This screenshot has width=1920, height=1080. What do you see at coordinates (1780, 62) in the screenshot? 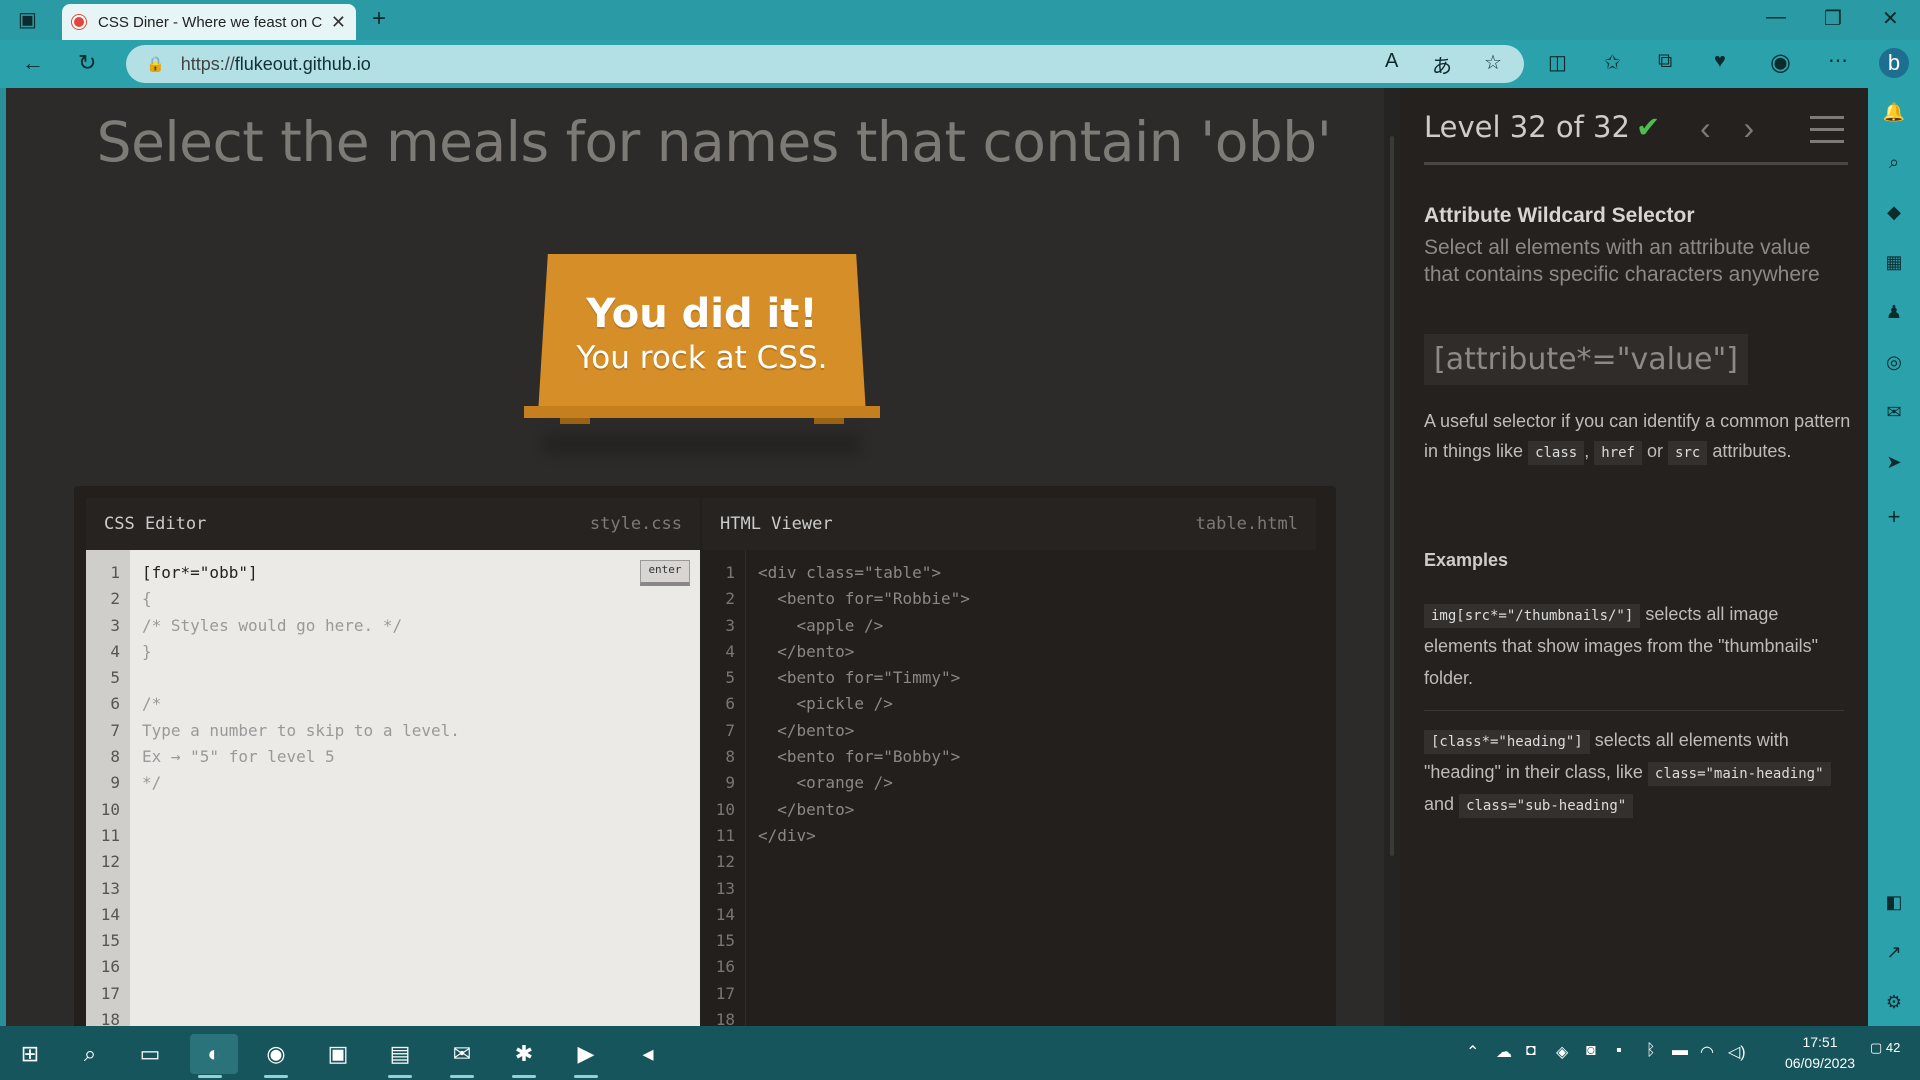
I see `profile-avatar-icon: ◉` at bounding box center [1780, 62].